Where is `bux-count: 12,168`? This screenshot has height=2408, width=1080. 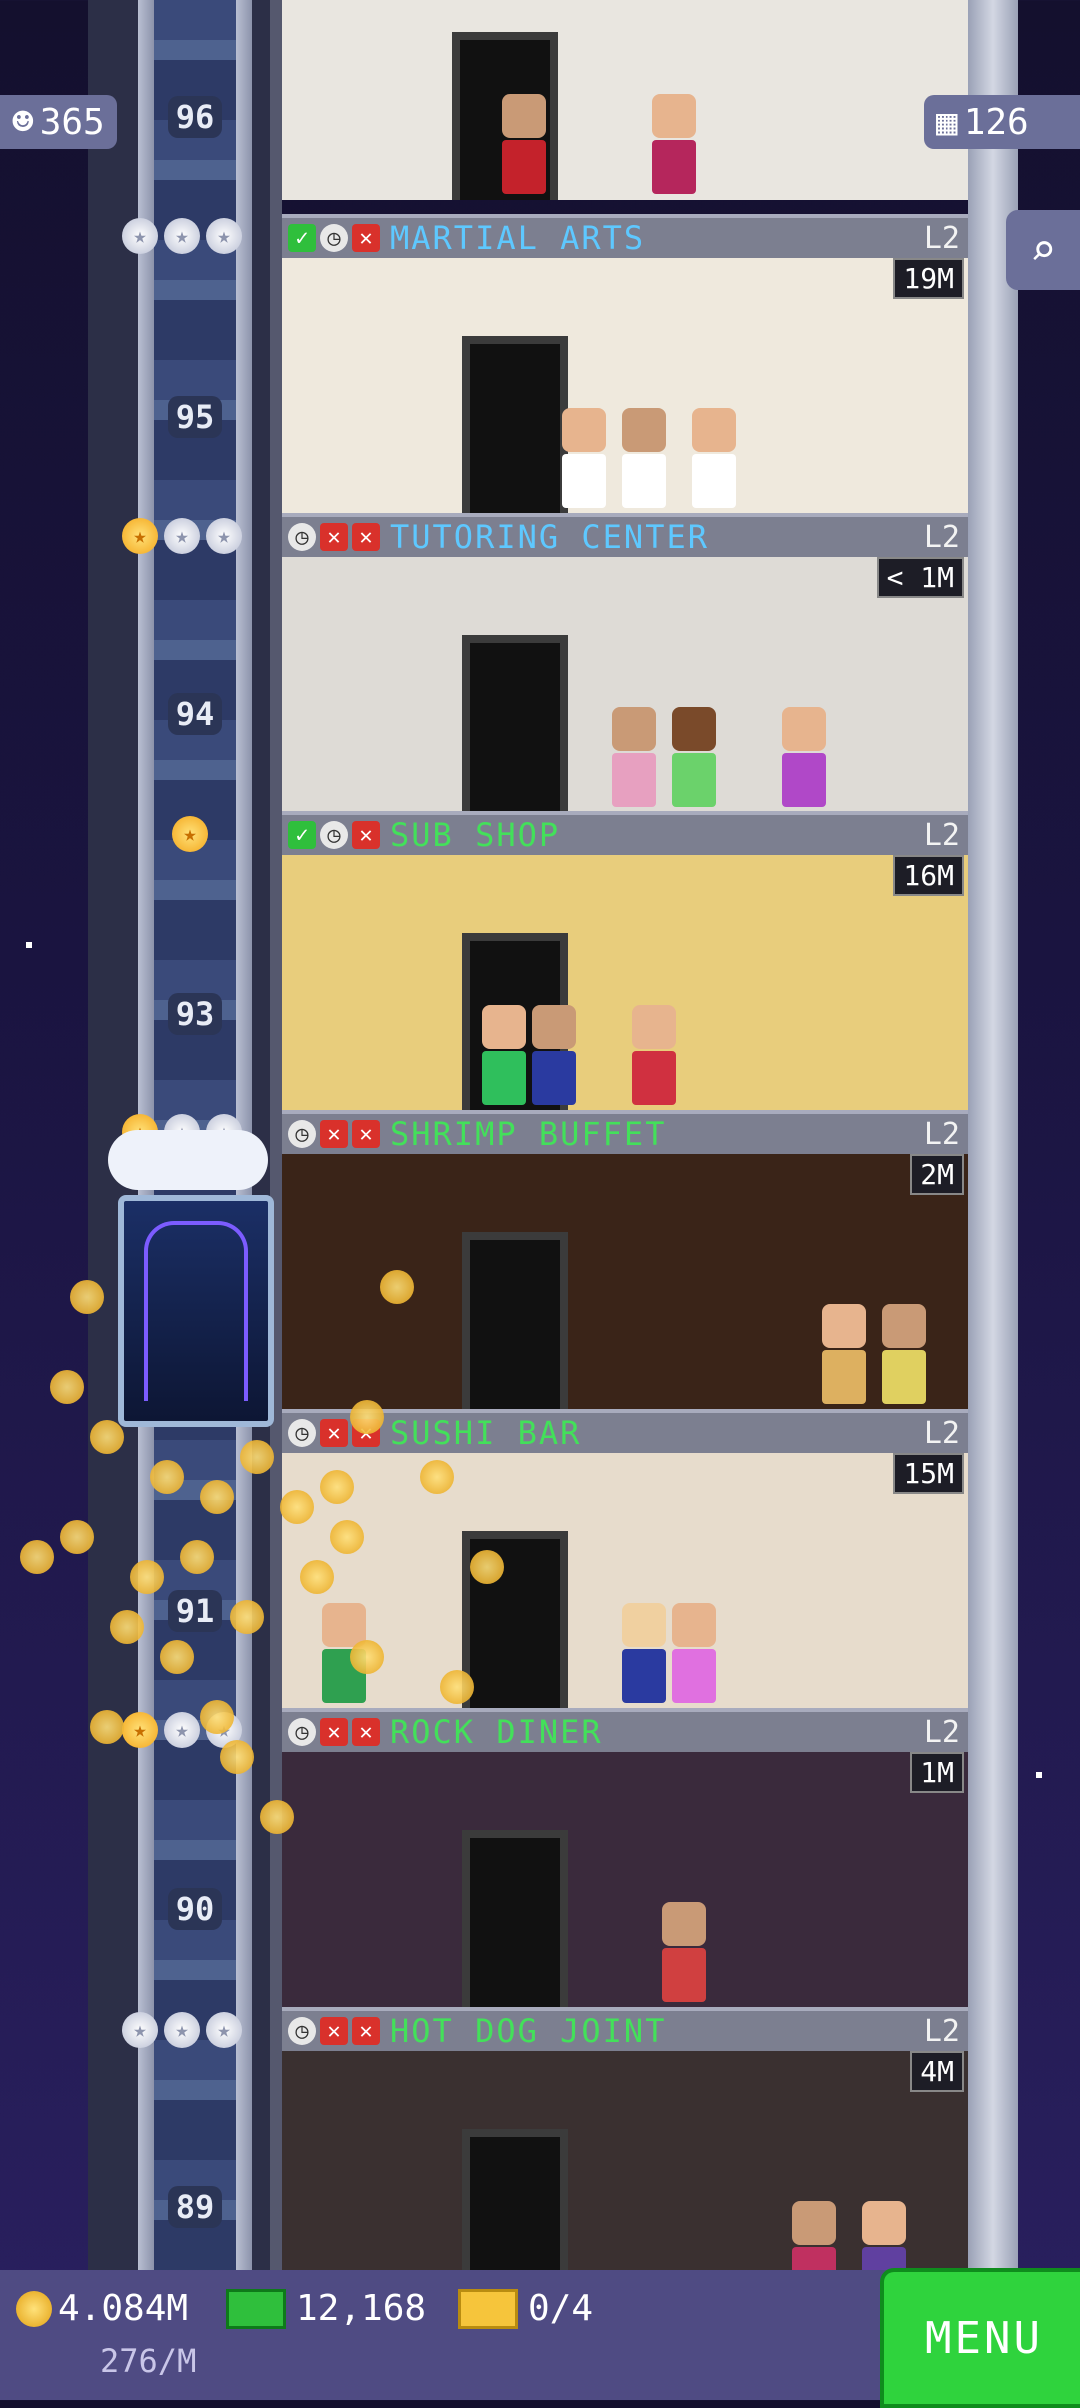 bux-count: 12,168 is located at coordinates (361, 2308).